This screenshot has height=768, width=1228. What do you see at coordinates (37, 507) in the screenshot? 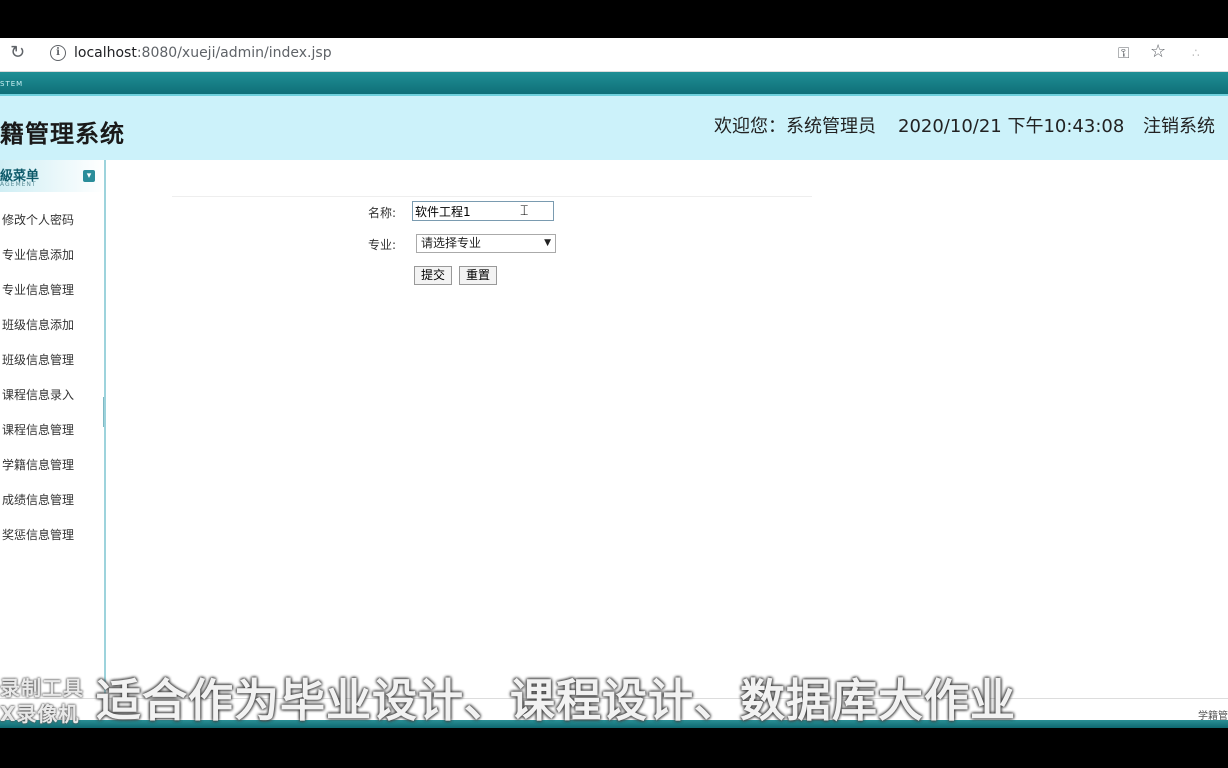
I see `sidebar-item-manage-grades: 成绩信息管理` at bounding box center [37, 507].